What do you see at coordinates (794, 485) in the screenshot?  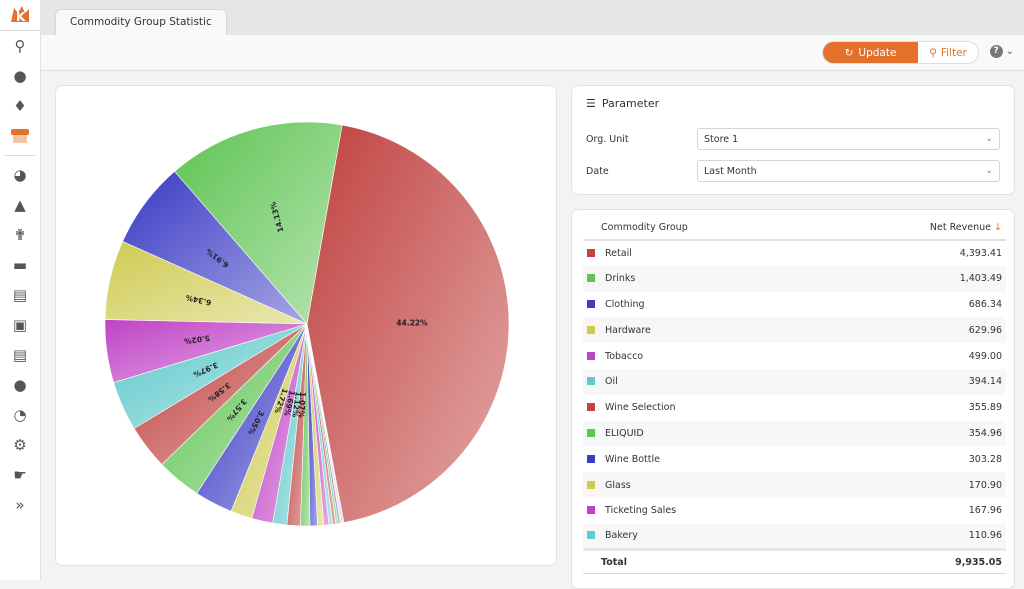 I see `table-row: Glass 170.90` at bounding box center [794, 485].